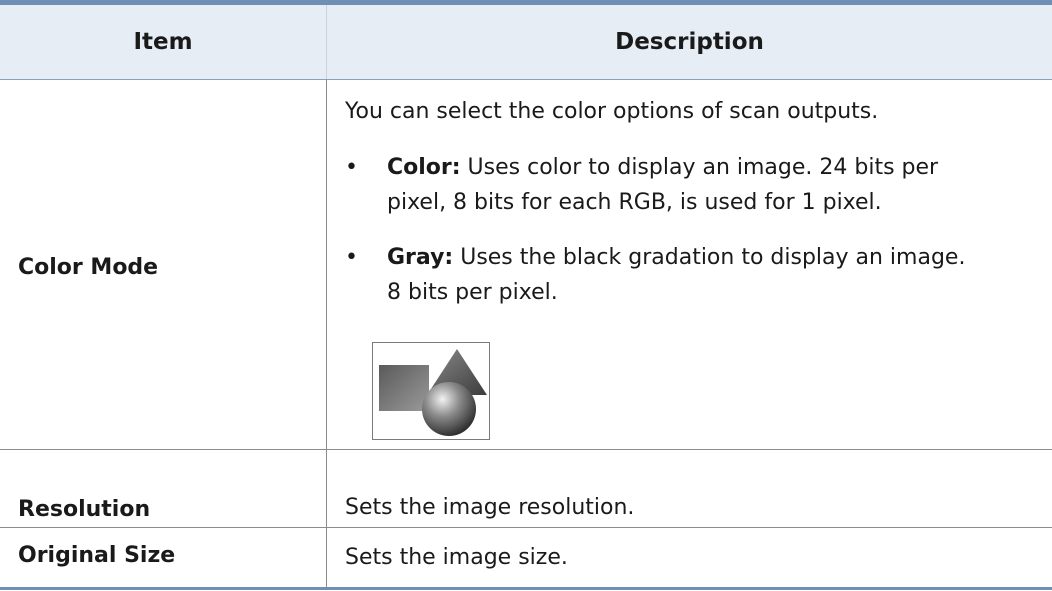 This screenshot has height=591, width=1052. Describe the element at coordinates (84, 509) in the screenshot. I see `row-resolution-item: Resolution` at that location.